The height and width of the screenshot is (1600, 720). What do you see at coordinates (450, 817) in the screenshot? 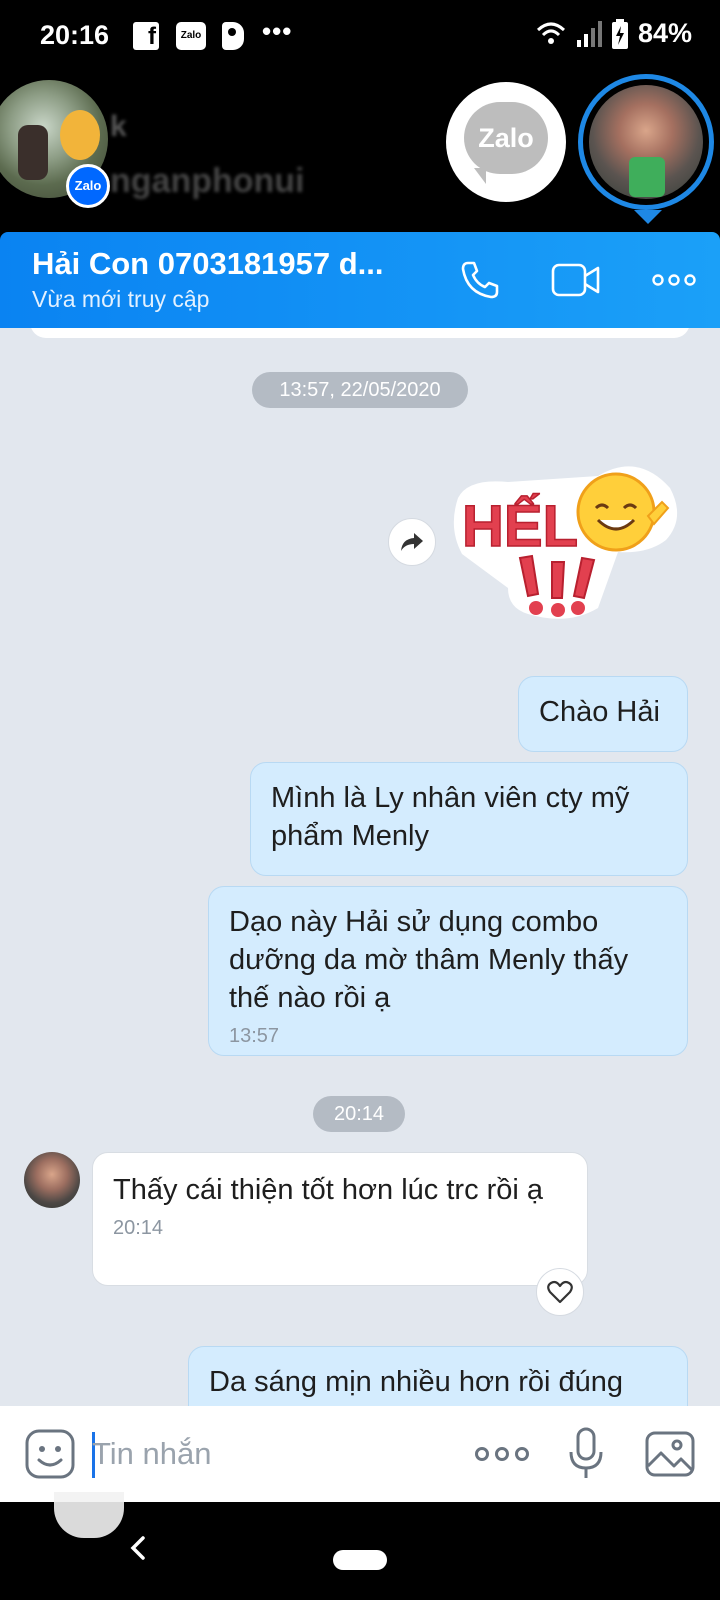
I see `message-text: Mình là Ly nhân viên cty mỹ phẩm Menly` at bounding box center [450, 817].